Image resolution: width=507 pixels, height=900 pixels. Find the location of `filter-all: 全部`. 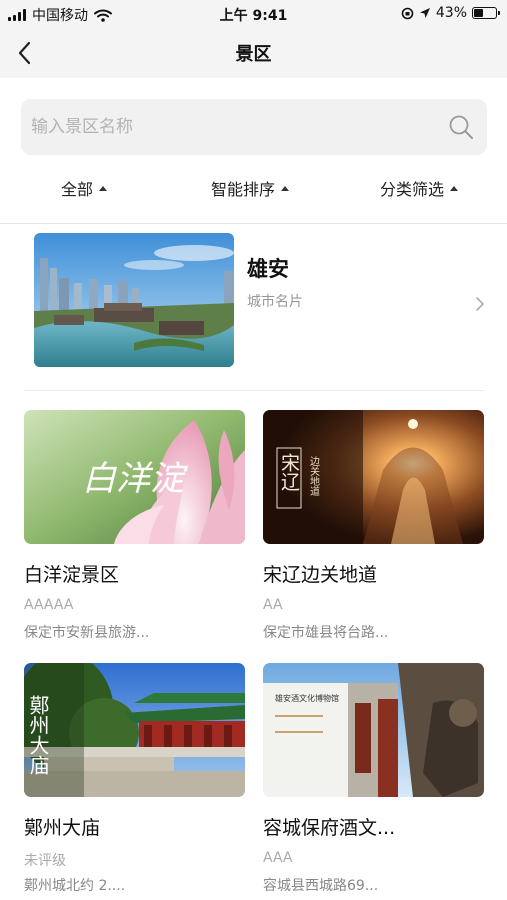

filter-all: 全部 is located at coordinates (84, 188).